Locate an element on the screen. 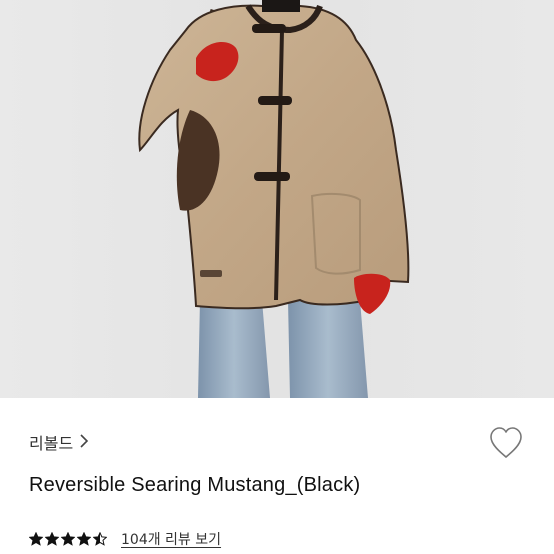  rating-row: 104개 리뷰 보기 is located at coordinates (125, 539).